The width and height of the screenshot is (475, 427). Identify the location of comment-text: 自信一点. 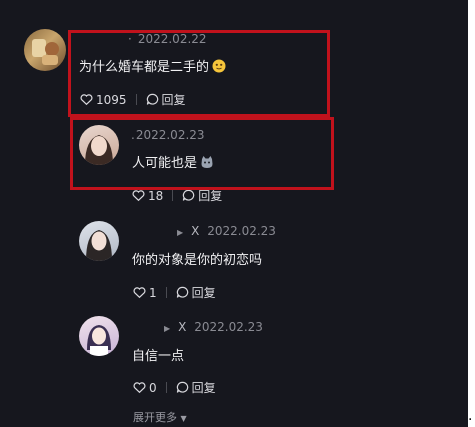
(158, 356).